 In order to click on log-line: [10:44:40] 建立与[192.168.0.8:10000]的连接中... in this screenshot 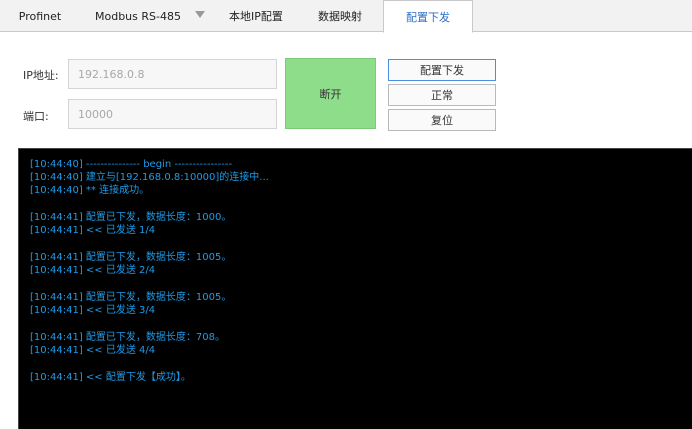, I will do `click(149, 177)`.